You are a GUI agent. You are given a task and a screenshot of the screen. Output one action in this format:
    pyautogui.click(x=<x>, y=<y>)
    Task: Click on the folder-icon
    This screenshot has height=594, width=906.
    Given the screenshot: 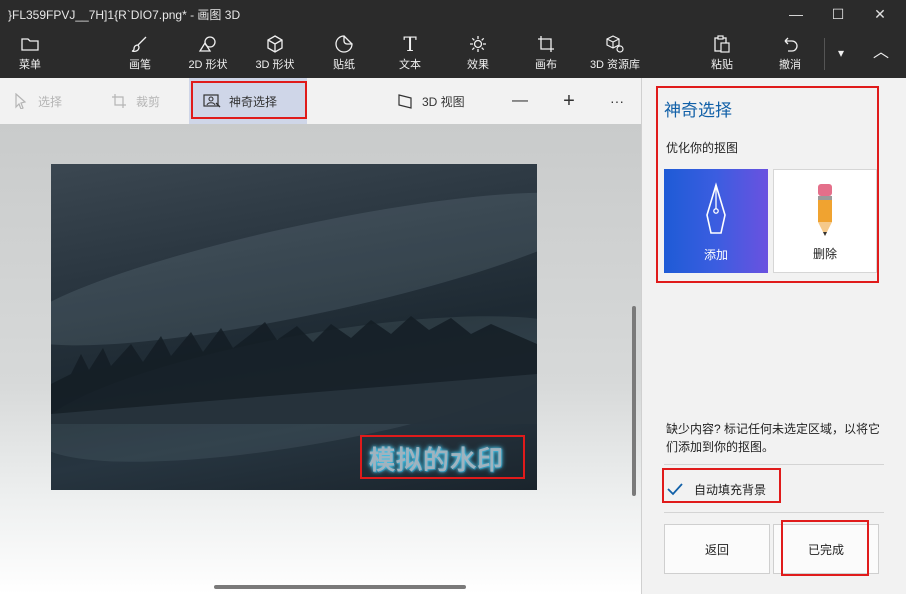 What is the action you would take?
    pyautogui.click(x=30, y=44)
    